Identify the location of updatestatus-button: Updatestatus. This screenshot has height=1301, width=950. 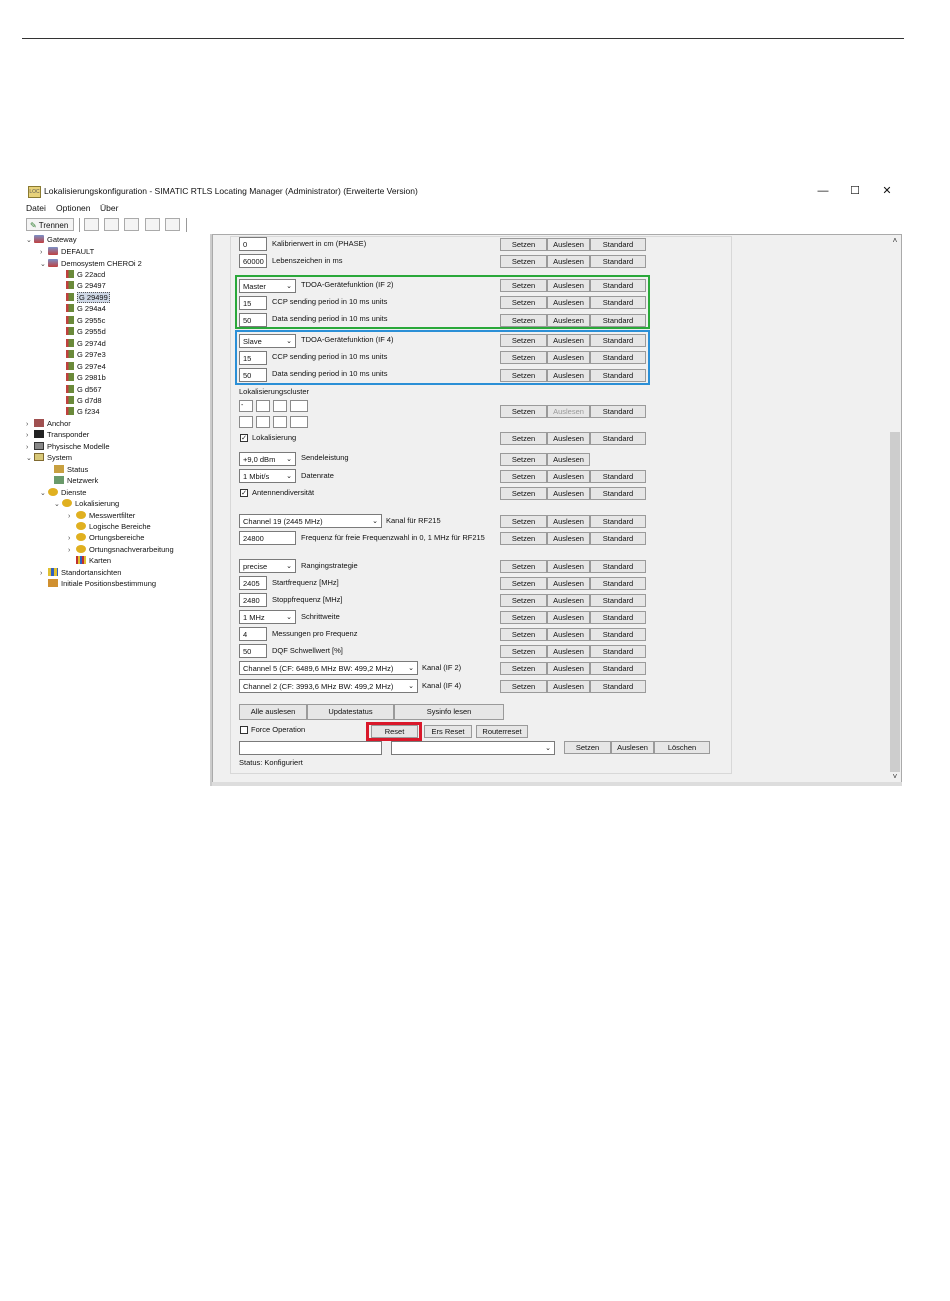
(350, 712).